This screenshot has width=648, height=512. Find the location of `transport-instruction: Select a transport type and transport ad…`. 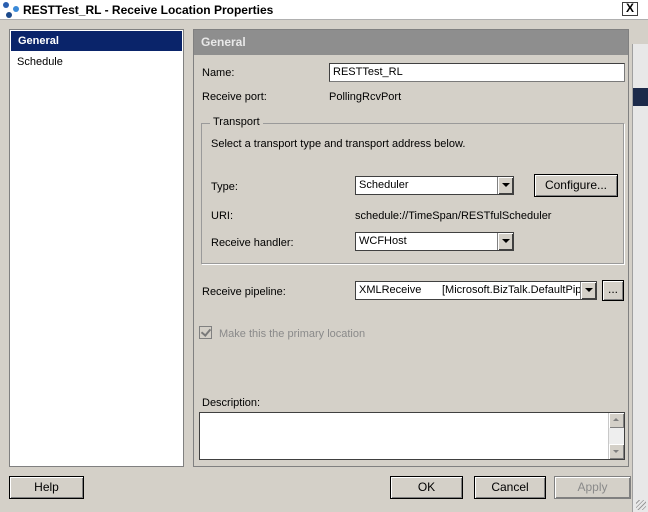

transport-instruction: Select a transport type and transport ad… is located at coordinates (338, 144).